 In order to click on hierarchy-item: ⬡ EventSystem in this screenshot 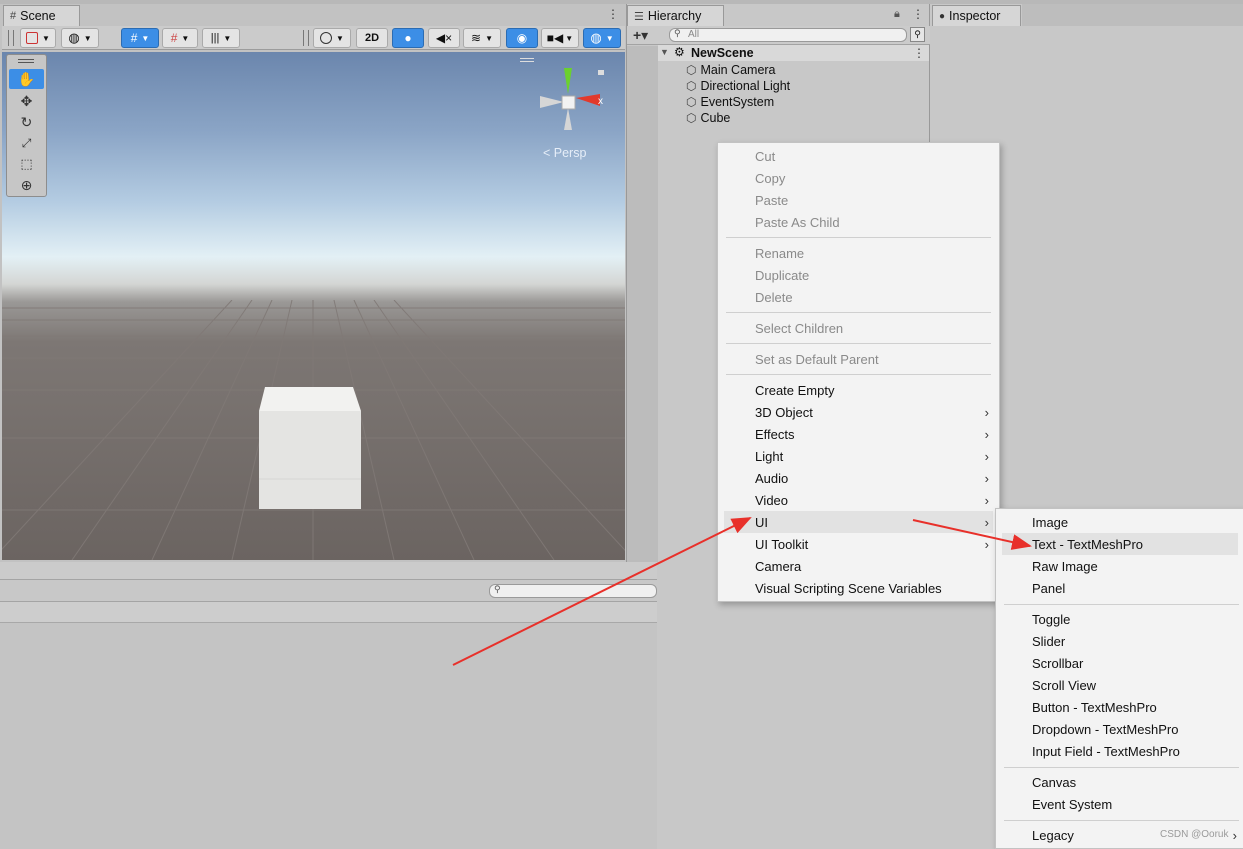, I will do `click(730, 102)`.